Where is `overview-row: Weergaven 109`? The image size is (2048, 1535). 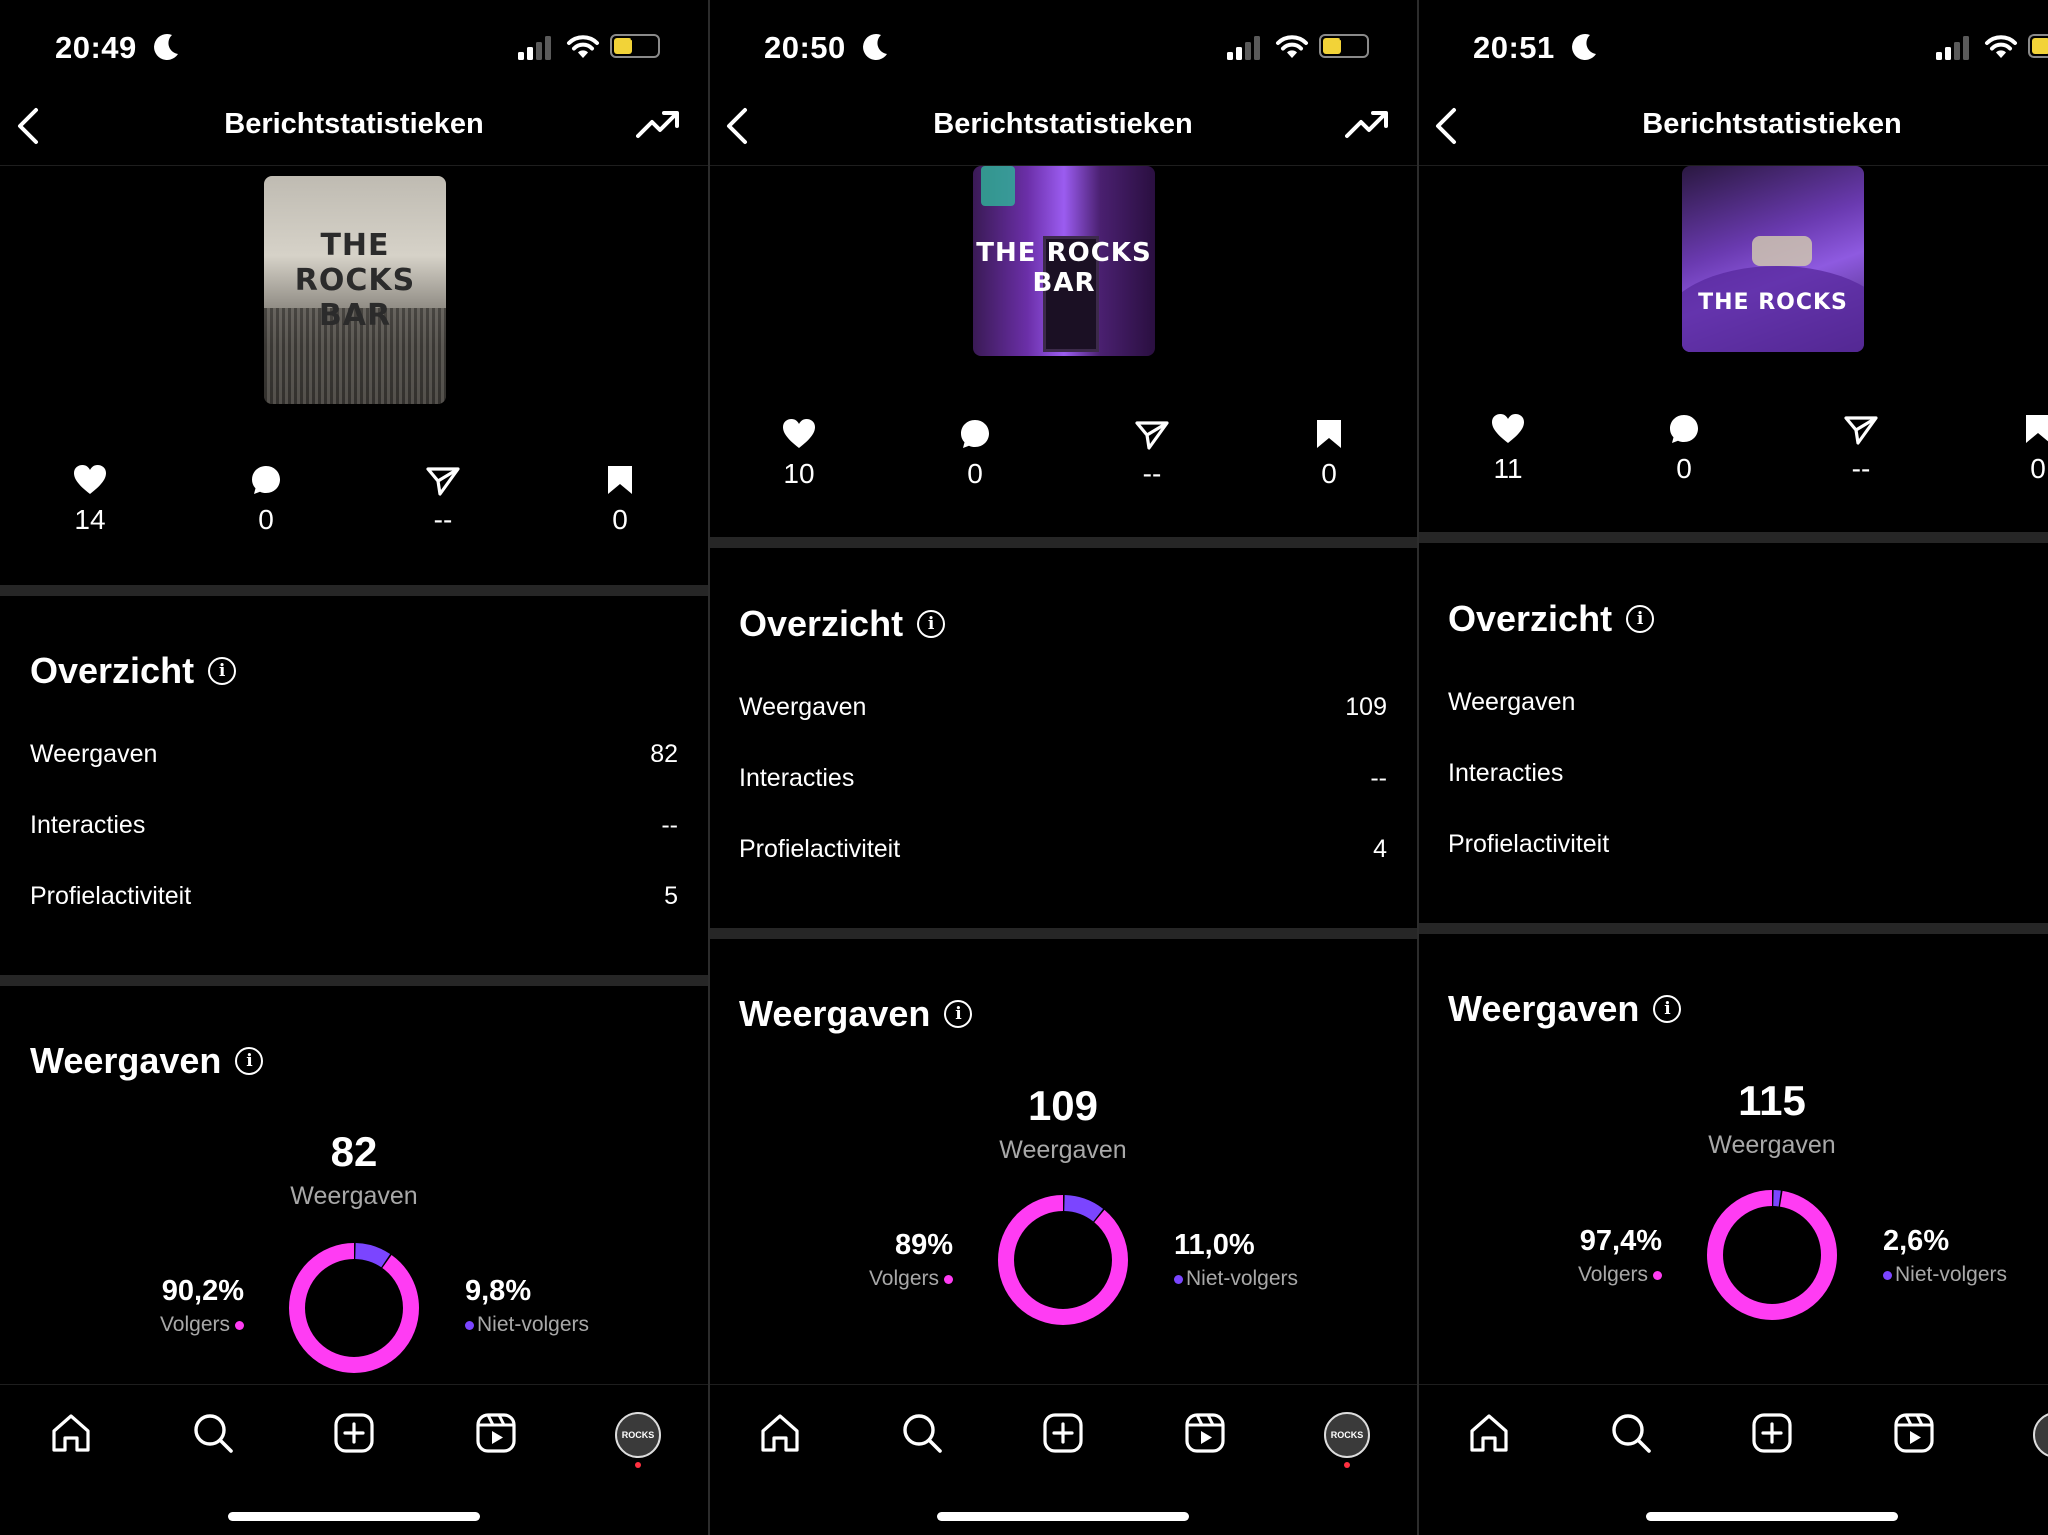 overview-row: Weergaven 109 is located at coordinates (1063, 713).